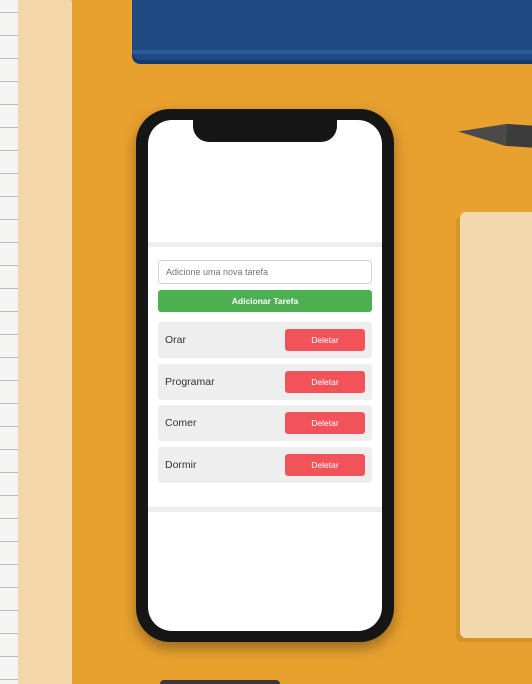 Image resolution: width=532 pixels, height=684 pixels. Describe the element at coordinates (220, 682) in the screenshot. I see `desk-object` at that location.